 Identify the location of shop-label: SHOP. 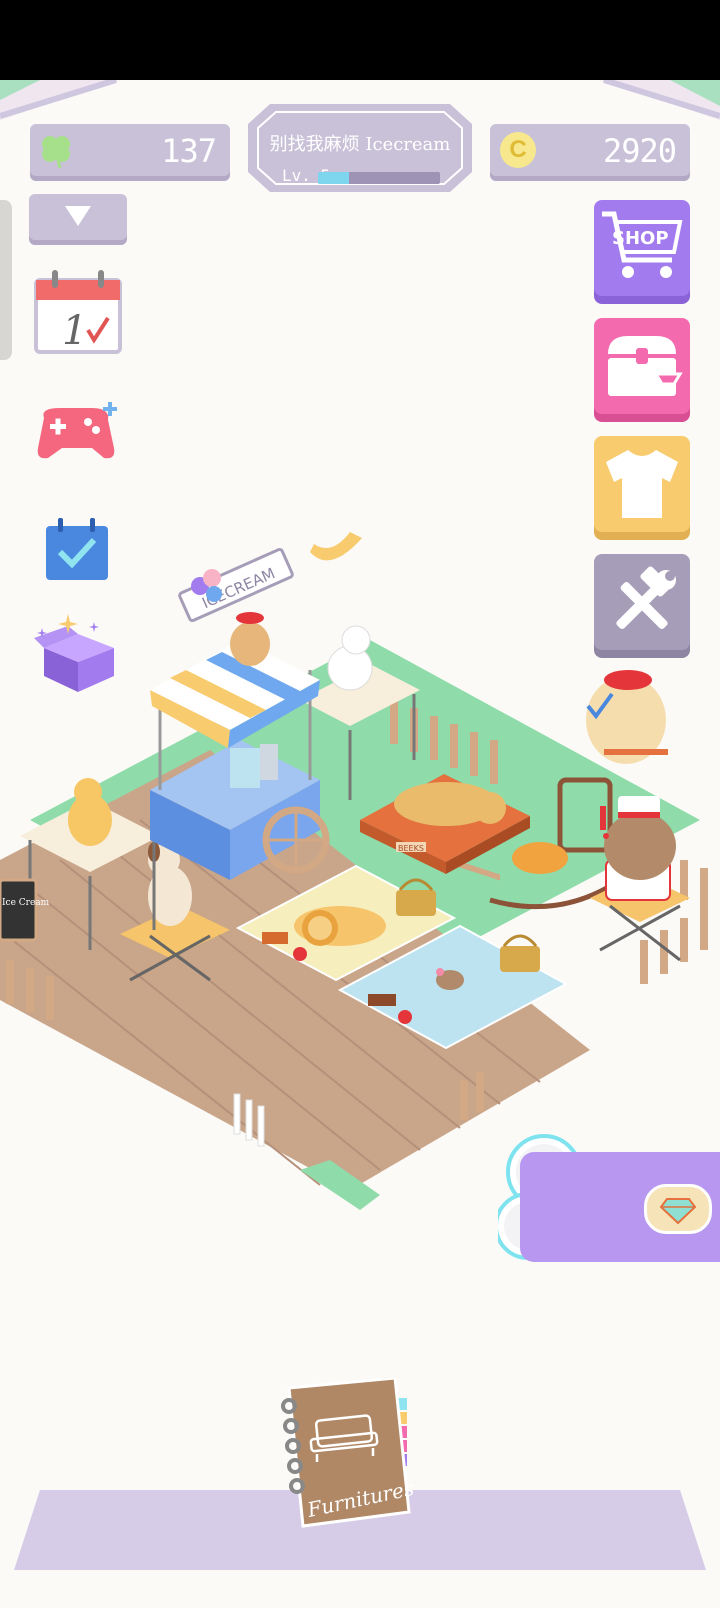
(640, 238).